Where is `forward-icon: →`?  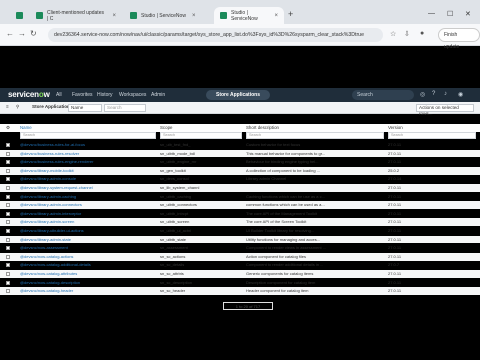 forward-icon: → is located at coordinates (22, 33).